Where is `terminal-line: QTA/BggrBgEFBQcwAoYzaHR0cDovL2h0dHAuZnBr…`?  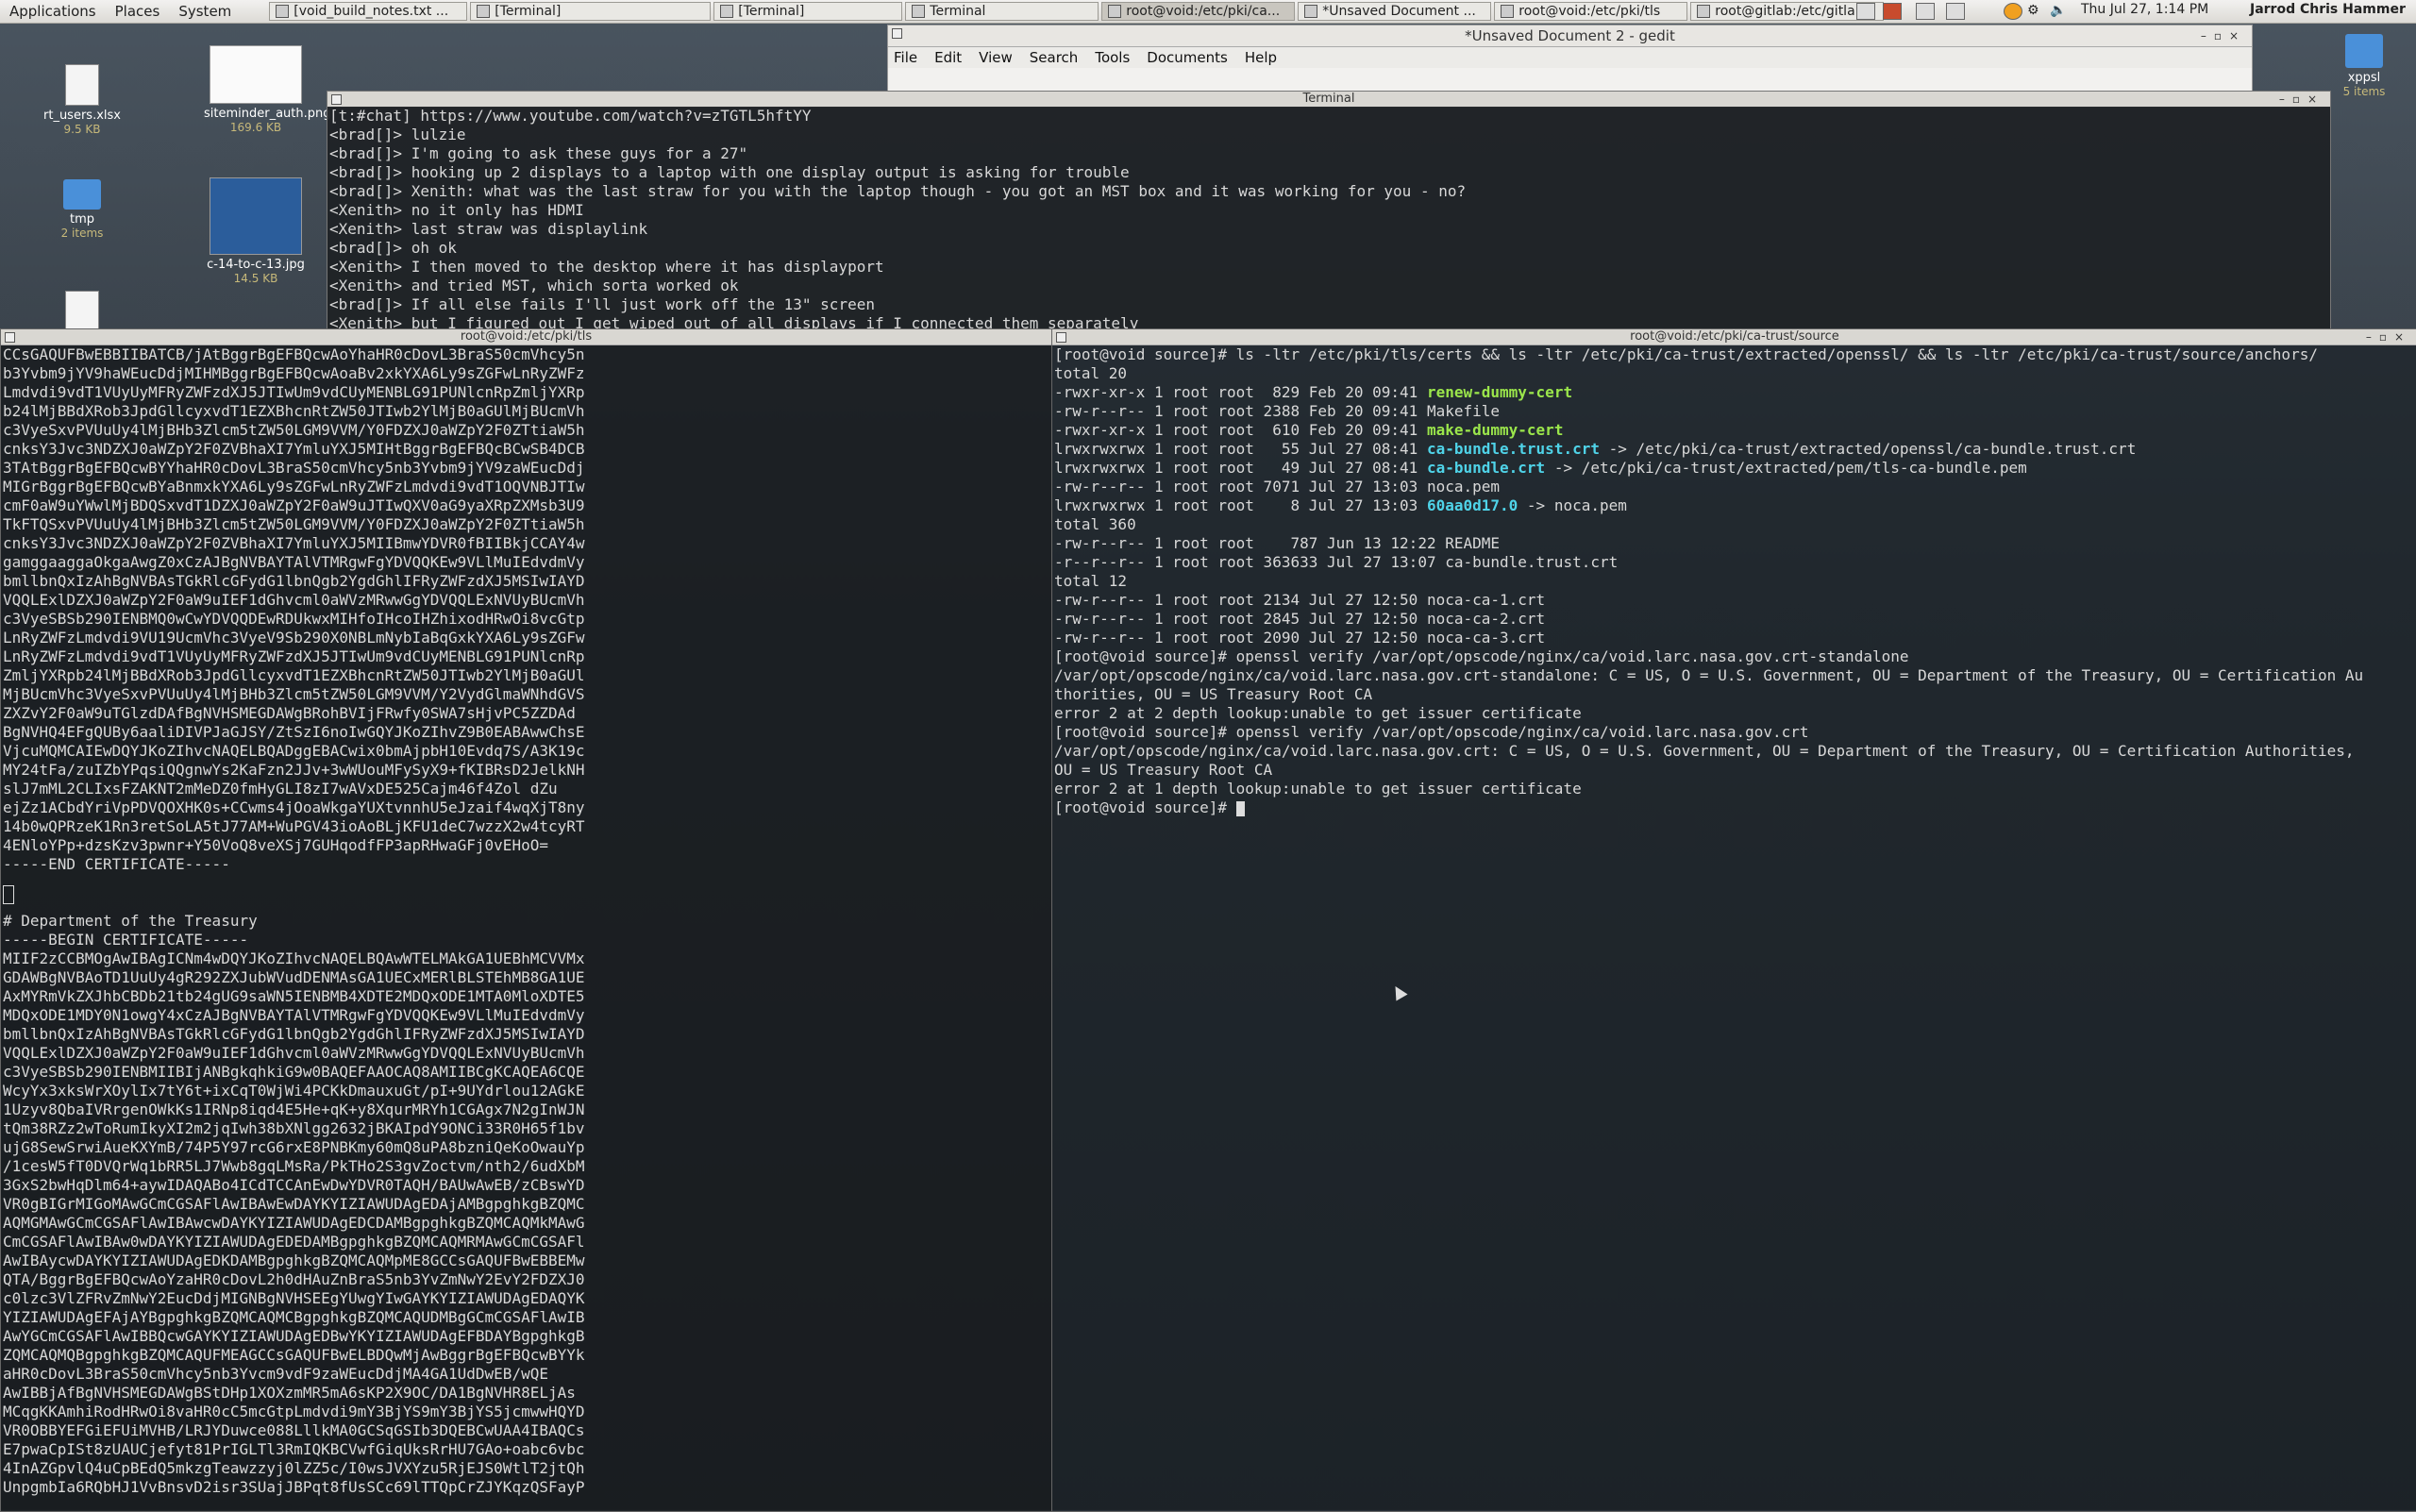
terminal-line: QTA/BggrBgEFBQcwAoYzaHR0cDovL2h0dHAuZnBr… is located at coordinates (294, 1279).